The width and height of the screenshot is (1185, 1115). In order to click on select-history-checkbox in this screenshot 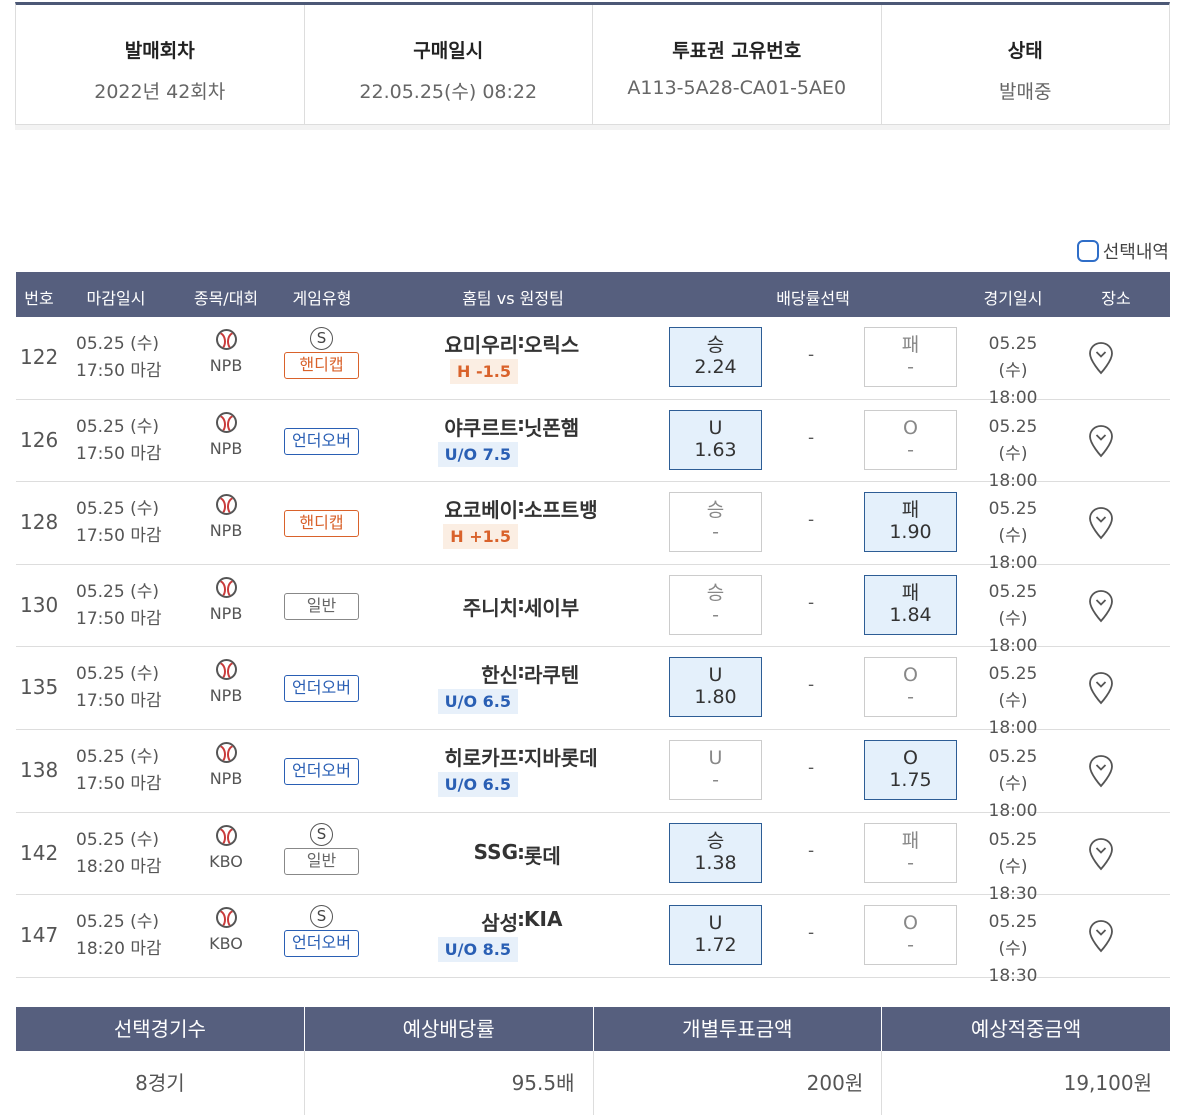, I will do `click(1087, 251)`.